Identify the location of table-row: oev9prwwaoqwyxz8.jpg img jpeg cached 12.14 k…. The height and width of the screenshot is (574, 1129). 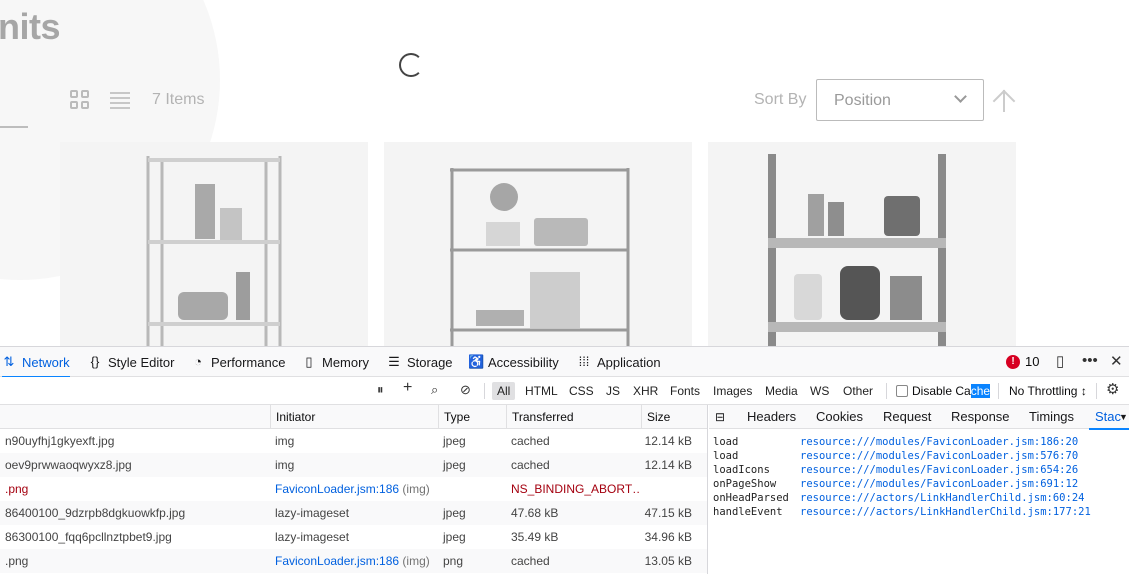
(353, 465).